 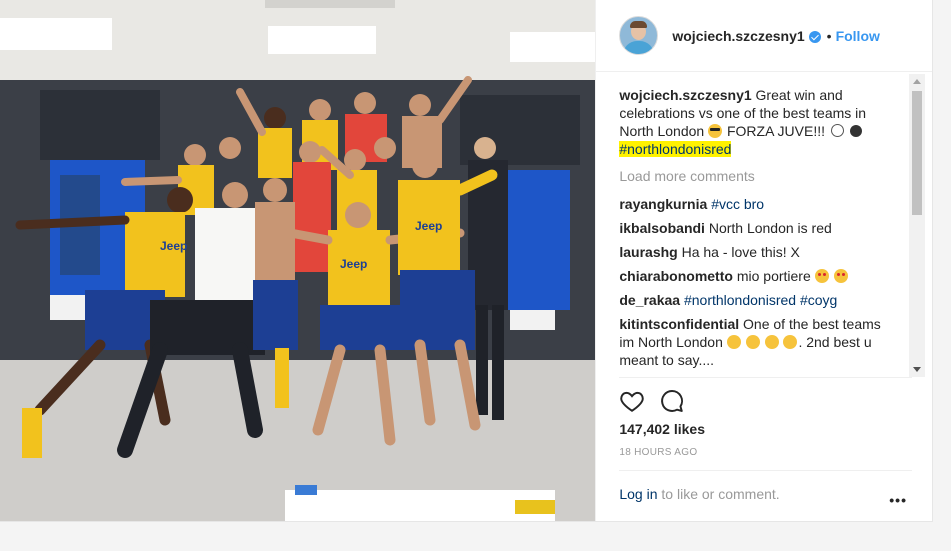 I want to click on caption-username: wojciech.szczesny1, so click(x=685, y=95).